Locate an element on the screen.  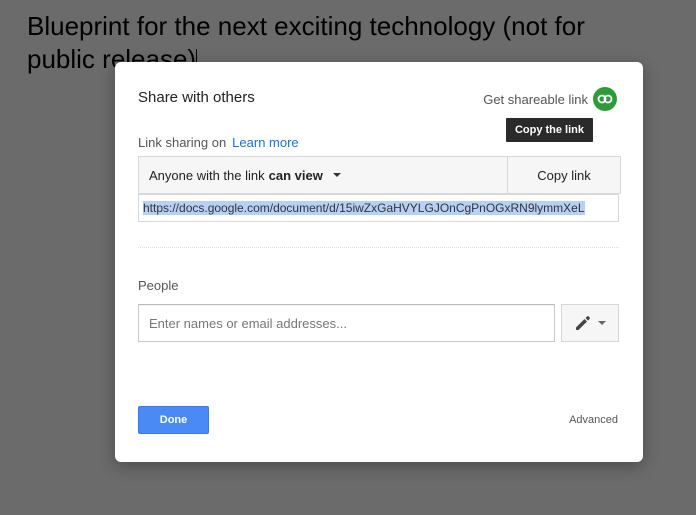
shareable-link-label: Get shareable link is located at coordinates (535, 99).